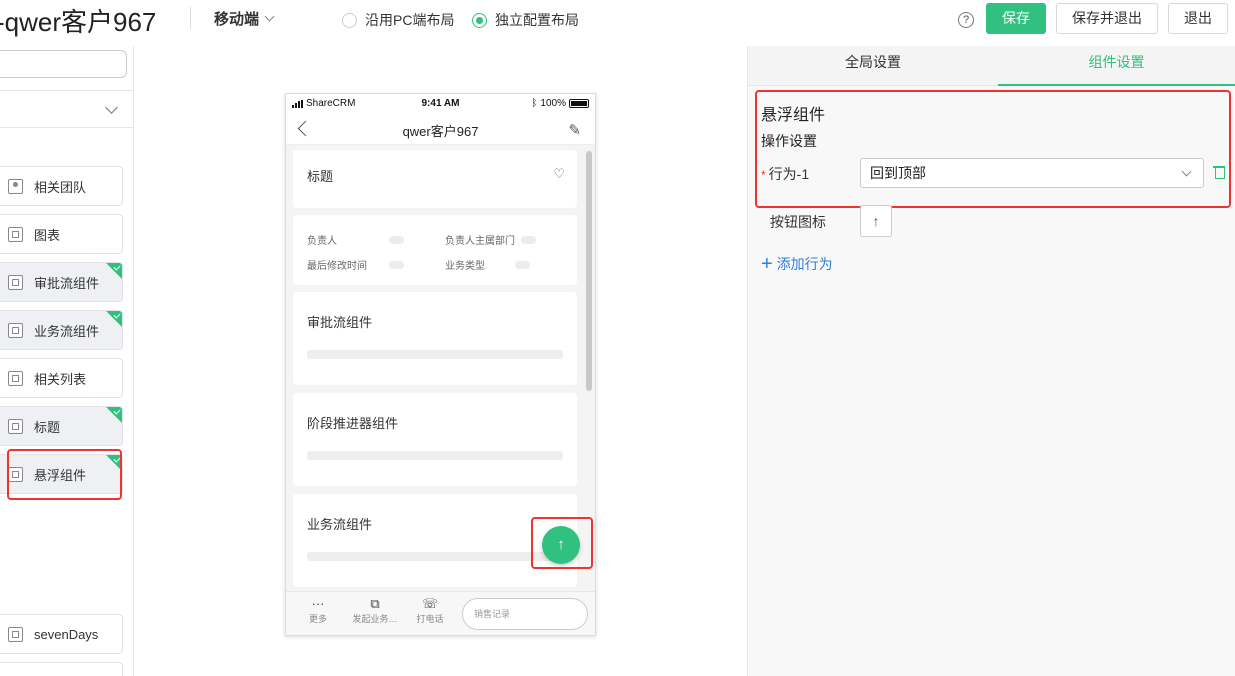  Describe the element at coordinates (561, 545) in the screenshot. I see `back-to-top-icon: ↑` at that location.